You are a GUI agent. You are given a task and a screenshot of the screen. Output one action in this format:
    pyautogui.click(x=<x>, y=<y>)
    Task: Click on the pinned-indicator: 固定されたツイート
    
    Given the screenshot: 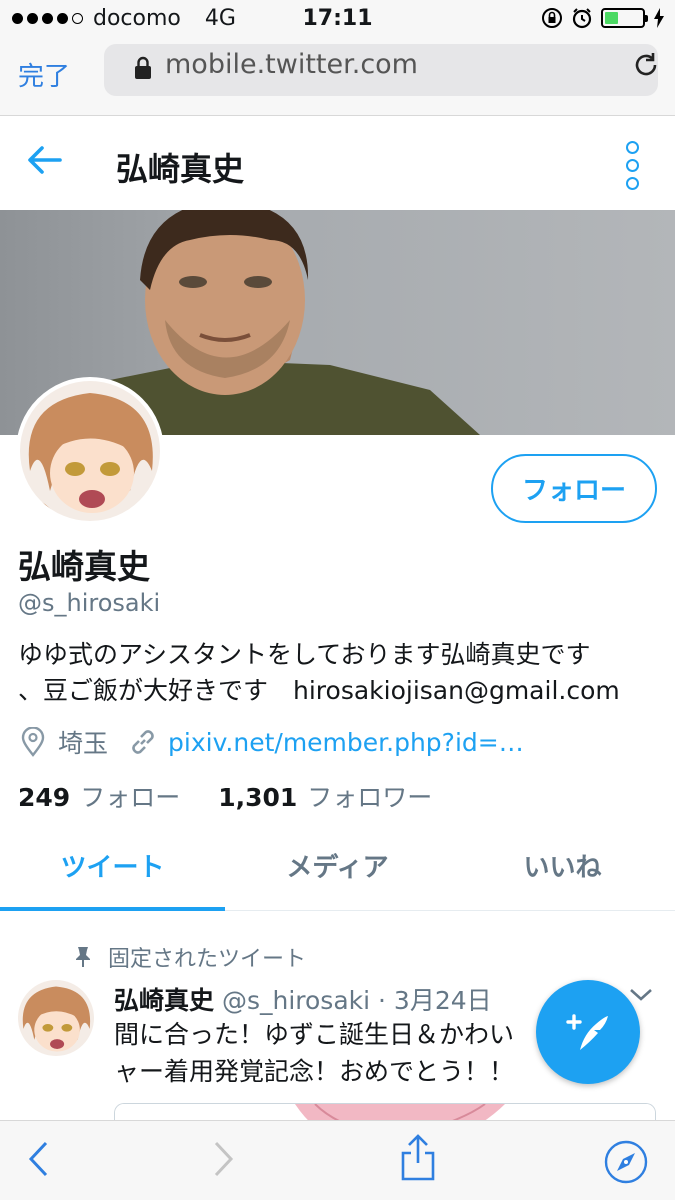 What is the action you would take?
    pyautogui.click(x=190, y=957)
    